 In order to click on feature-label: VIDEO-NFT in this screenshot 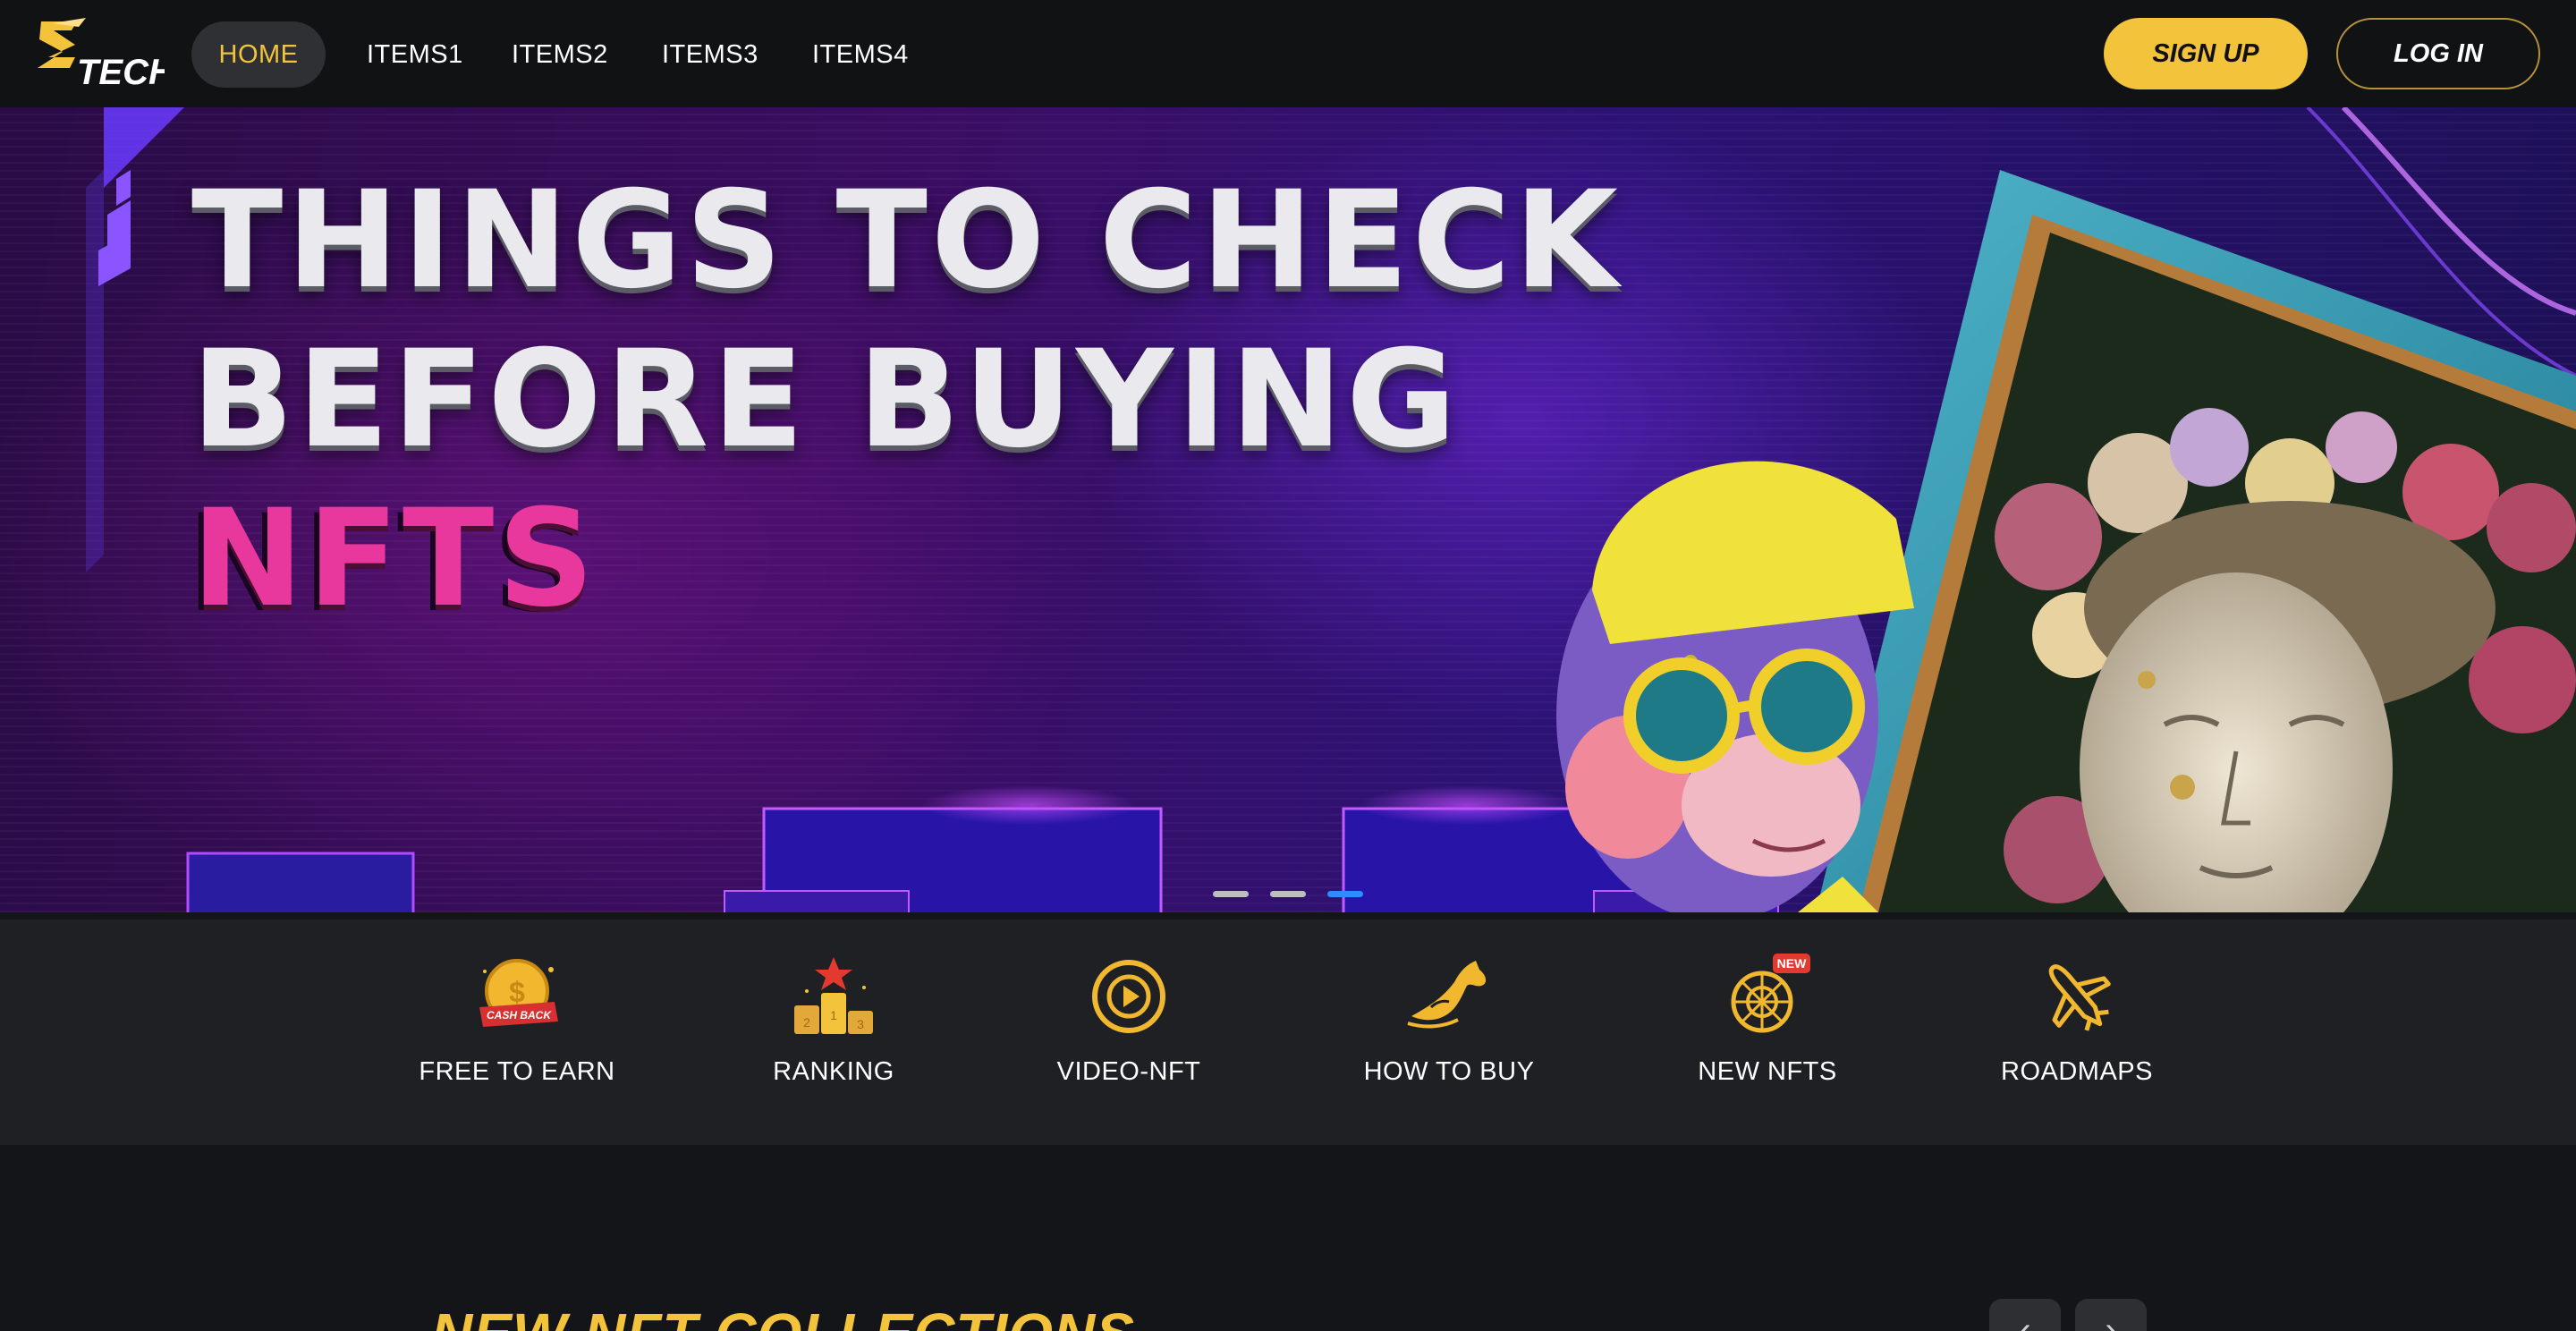, I will do `click(1128, 1072)`.